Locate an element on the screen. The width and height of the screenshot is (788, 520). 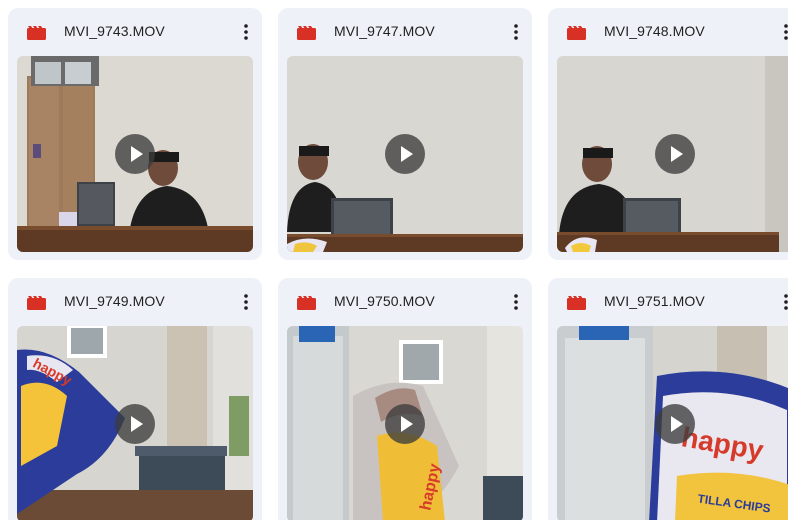
video-thumbnail: happy TILLA CHIPS is located at coordinates (672, 423).